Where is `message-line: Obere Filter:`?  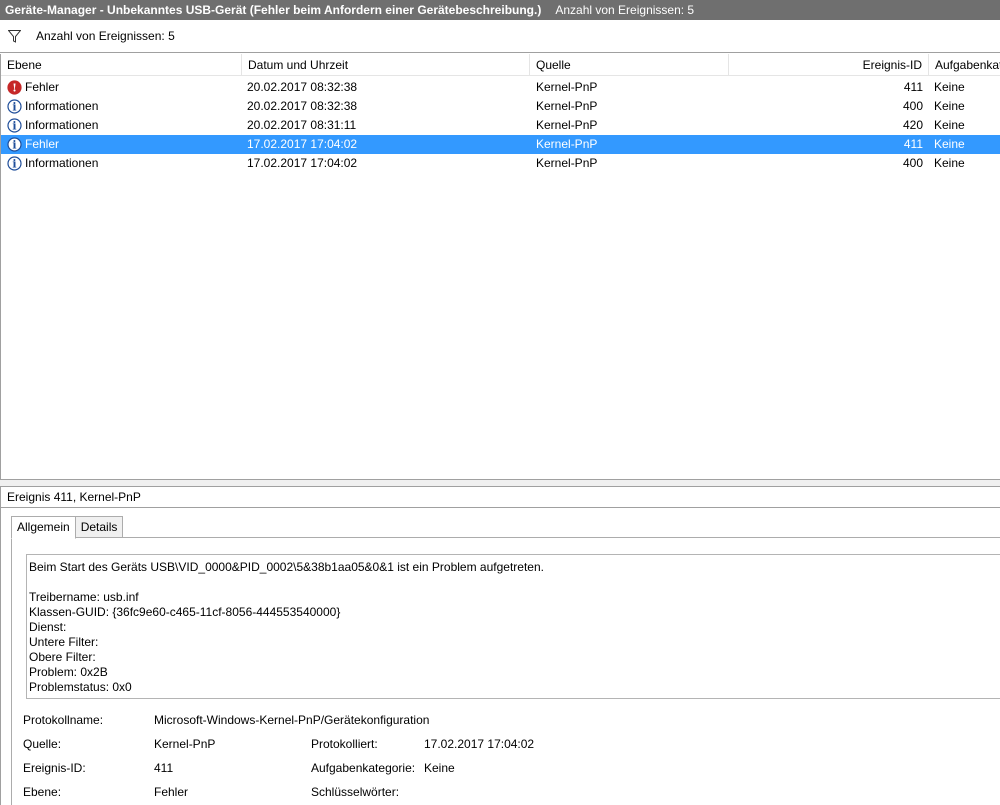
message-line: Obere Filter: is located at coordinates (62, 657).